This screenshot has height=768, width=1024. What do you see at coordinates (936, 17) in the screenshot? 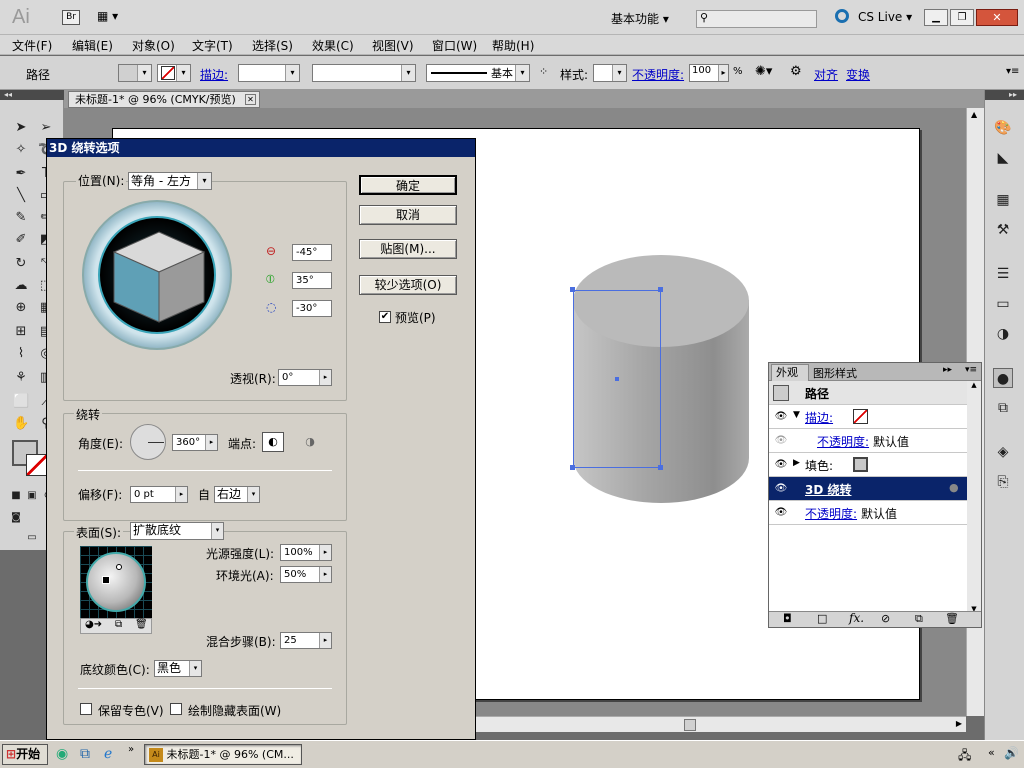
I see `minimize-button: ▁` at bounding box center [936, 17].